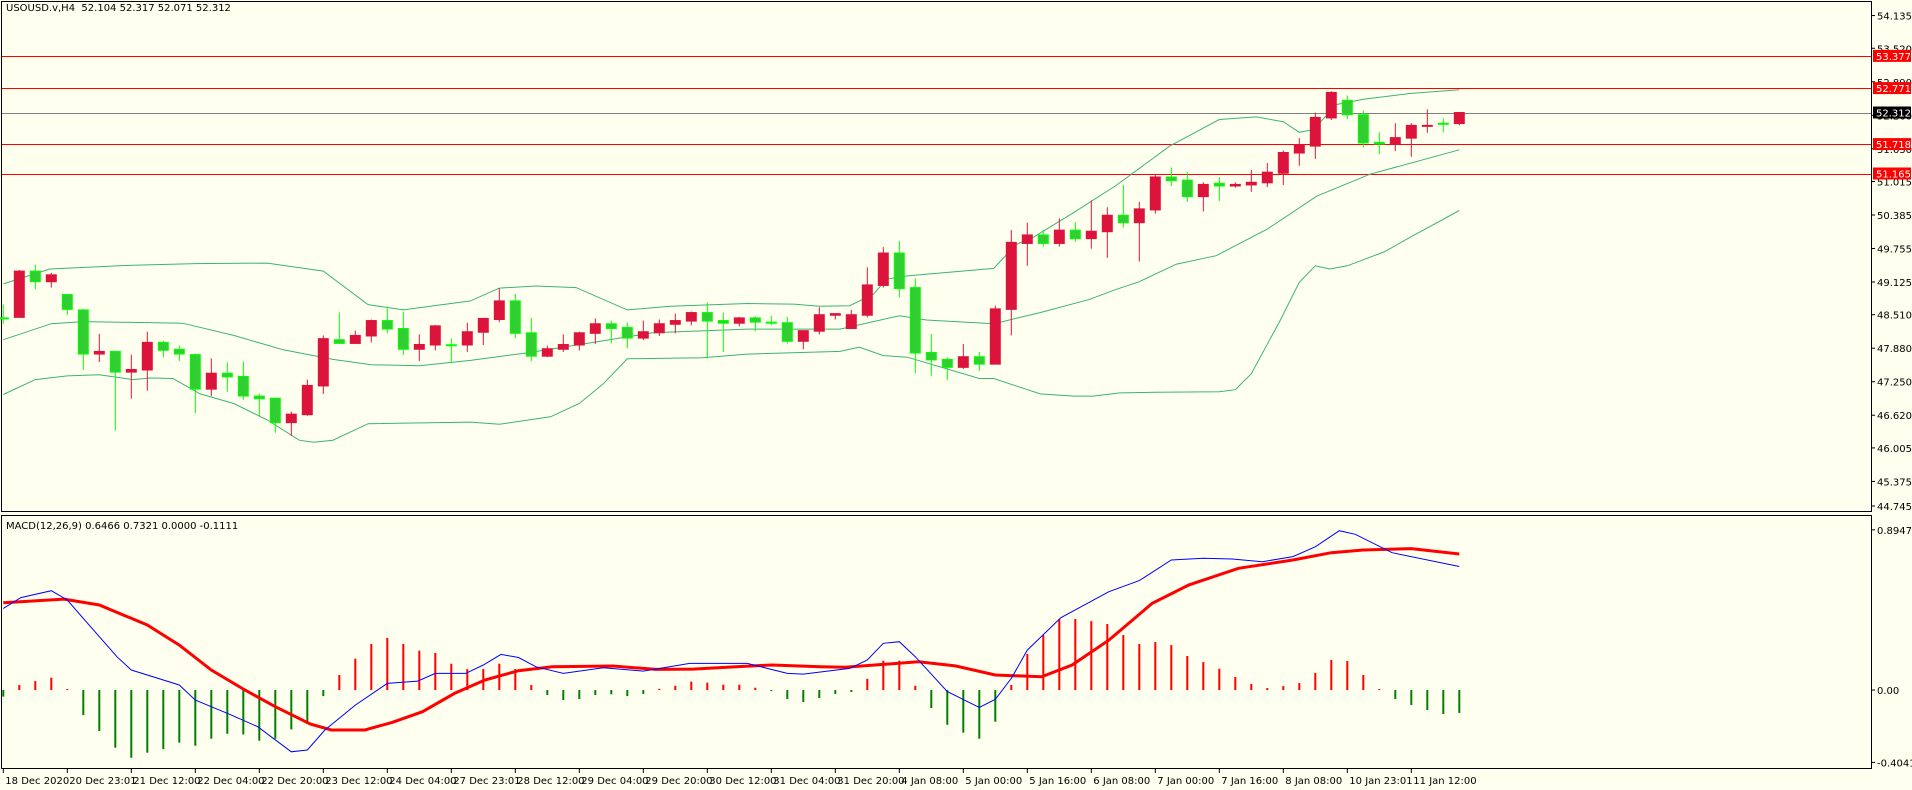 This screenshot has width=1912, height=790. I want to click on time-tick-label: 22 Dec 04:00, so click(230, 781).